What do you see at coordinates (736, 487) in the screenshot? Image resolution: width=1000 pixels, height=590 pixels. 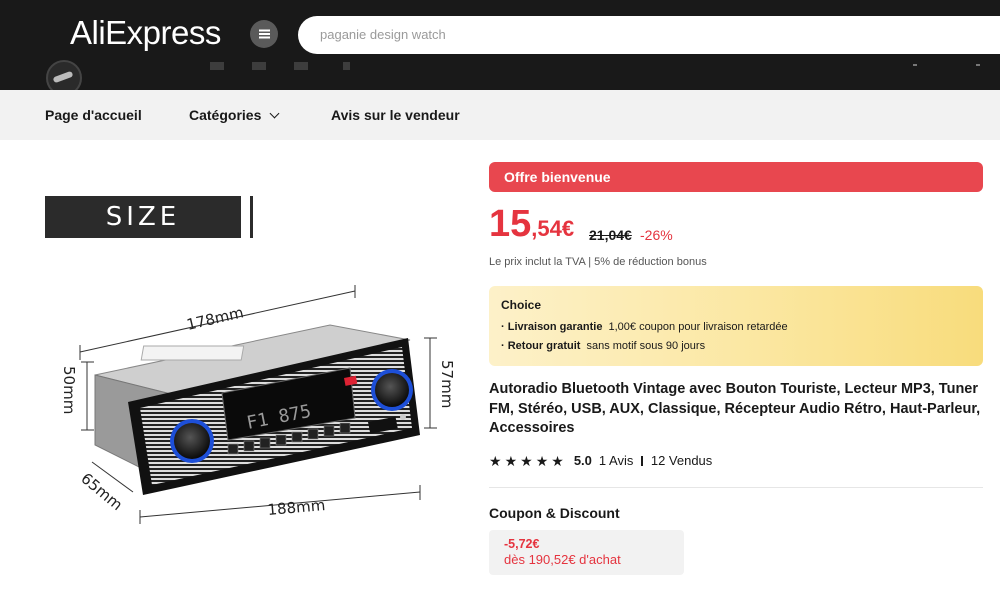 I see `divider` at bounding box center [736, 487].